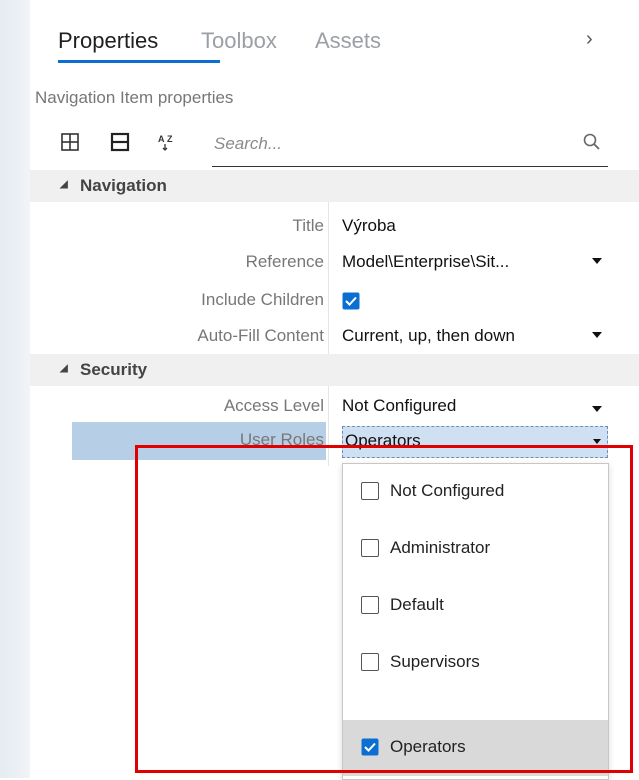 The height and width of the screenshot is (780, 639). I want to click on search-icon, so click(592, 142).